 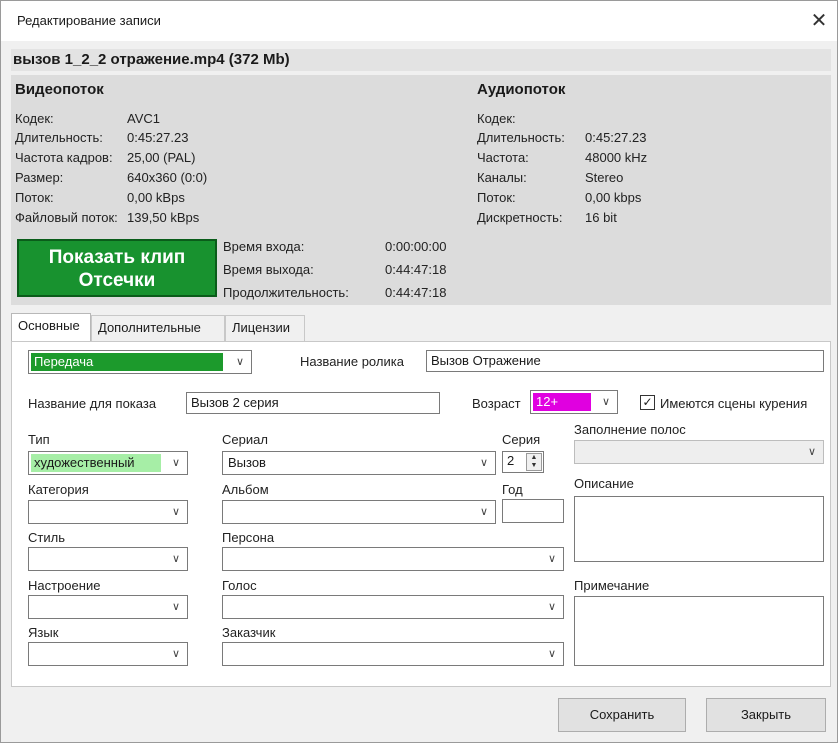 I want to click on close-button: Закрыть, so click(x=766, y=715).